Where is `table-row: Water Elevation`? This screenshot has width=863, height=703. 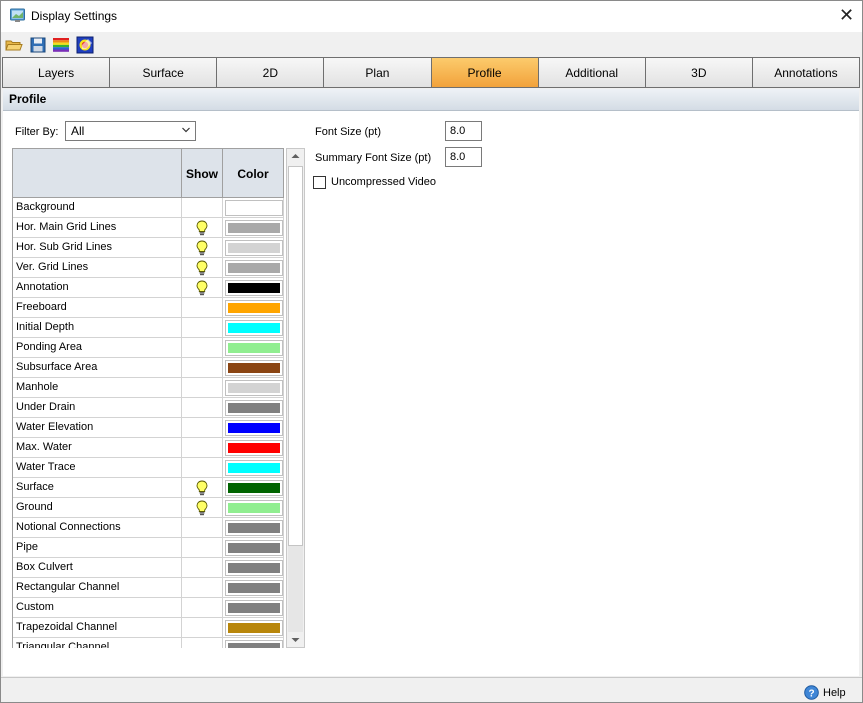
table-row: Water Elevation is located at coordinates (148, 428).